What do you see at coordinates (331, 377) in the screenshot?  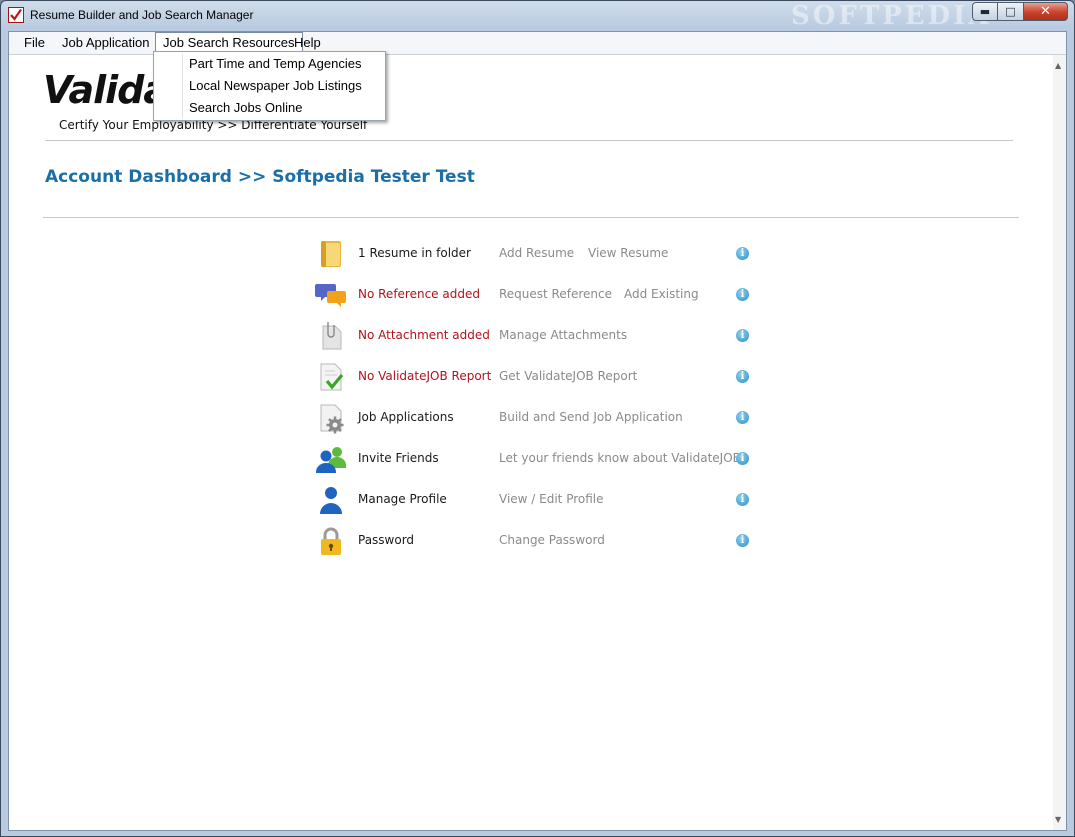 I see `checked-document-icon` at bounding box center [331, 377].